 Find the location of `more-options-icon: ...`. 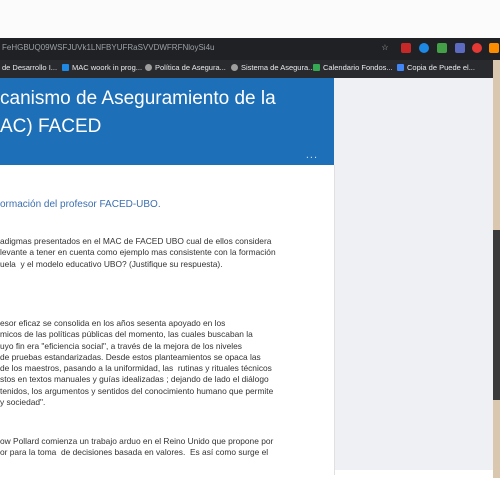

more-options-icon: ... is located at coordinates (312, 155).